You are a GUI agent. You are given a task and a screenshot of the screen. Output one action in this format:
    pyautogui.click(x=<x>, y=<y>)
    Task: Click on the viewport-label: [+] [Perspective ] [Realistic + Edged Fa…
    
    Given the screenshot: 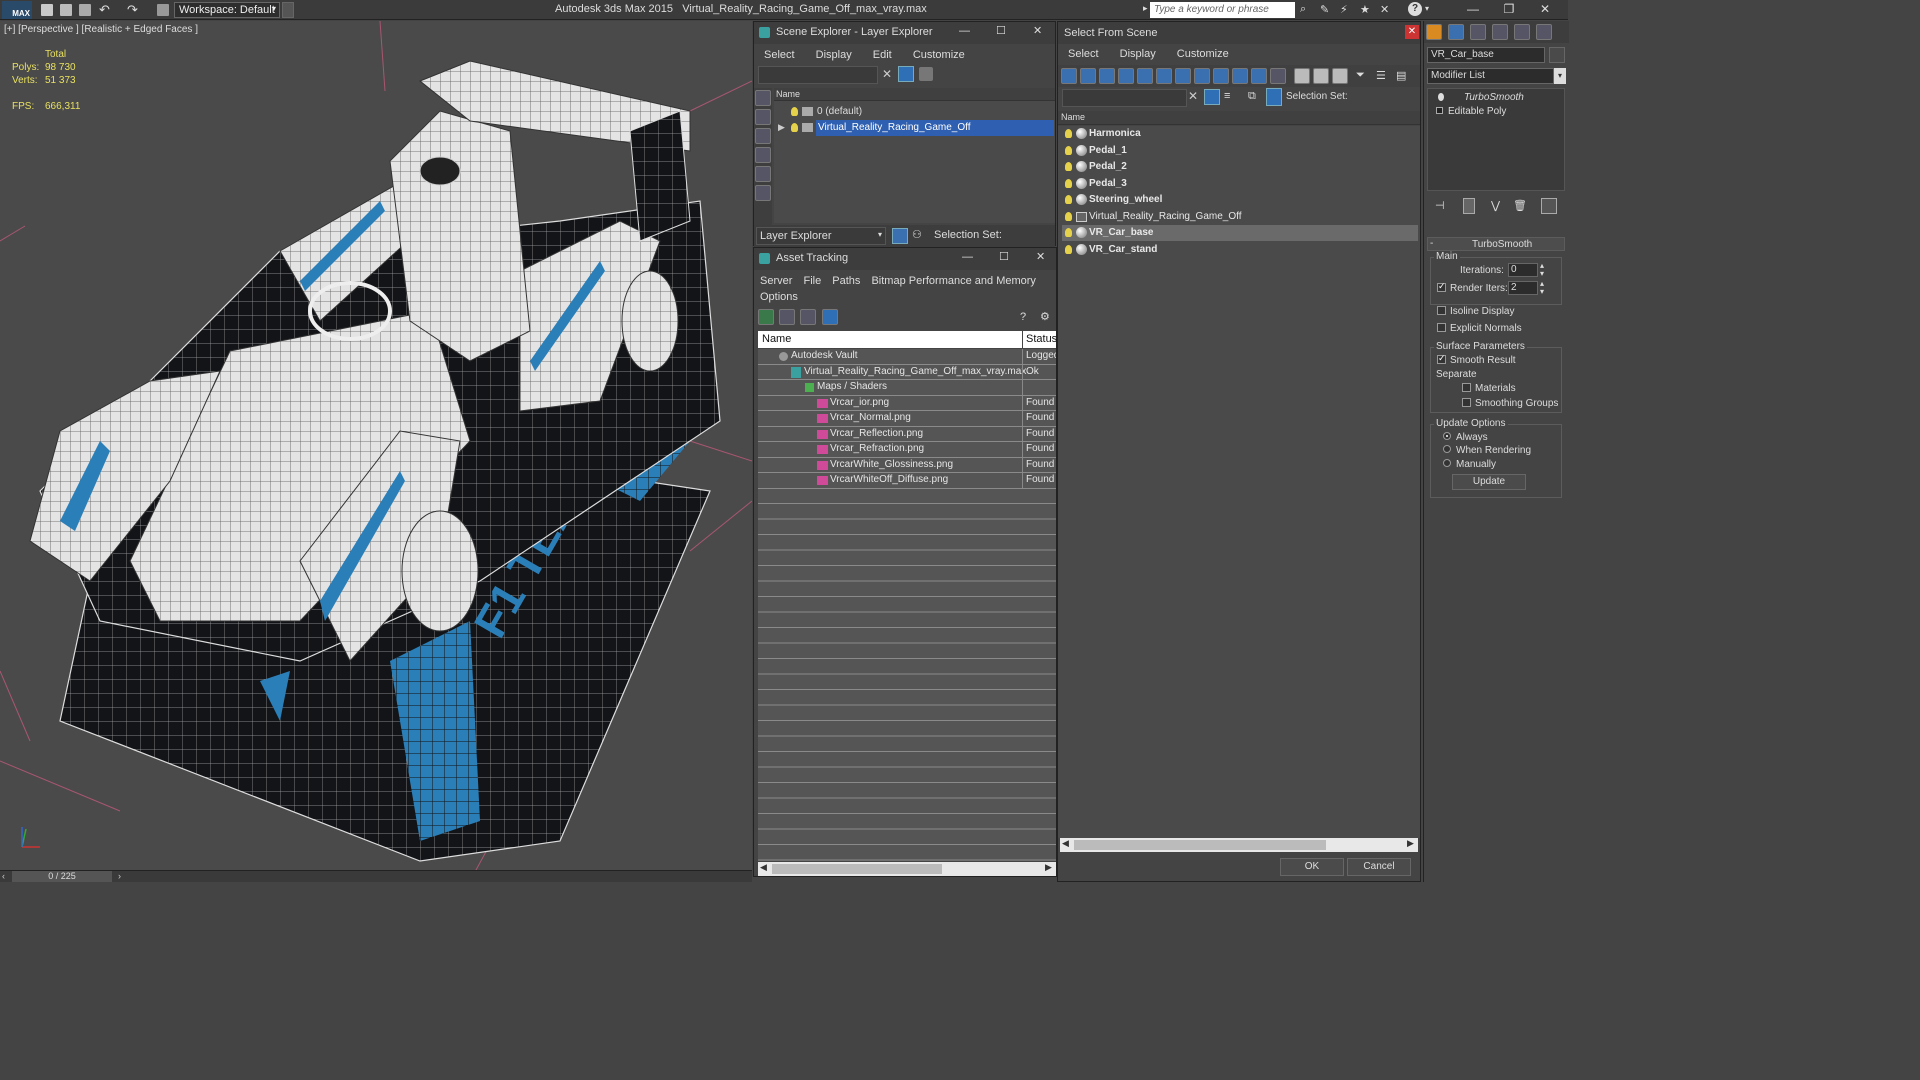 What is the action you would take?
    pyautogui.click(x=101, y=29)
    